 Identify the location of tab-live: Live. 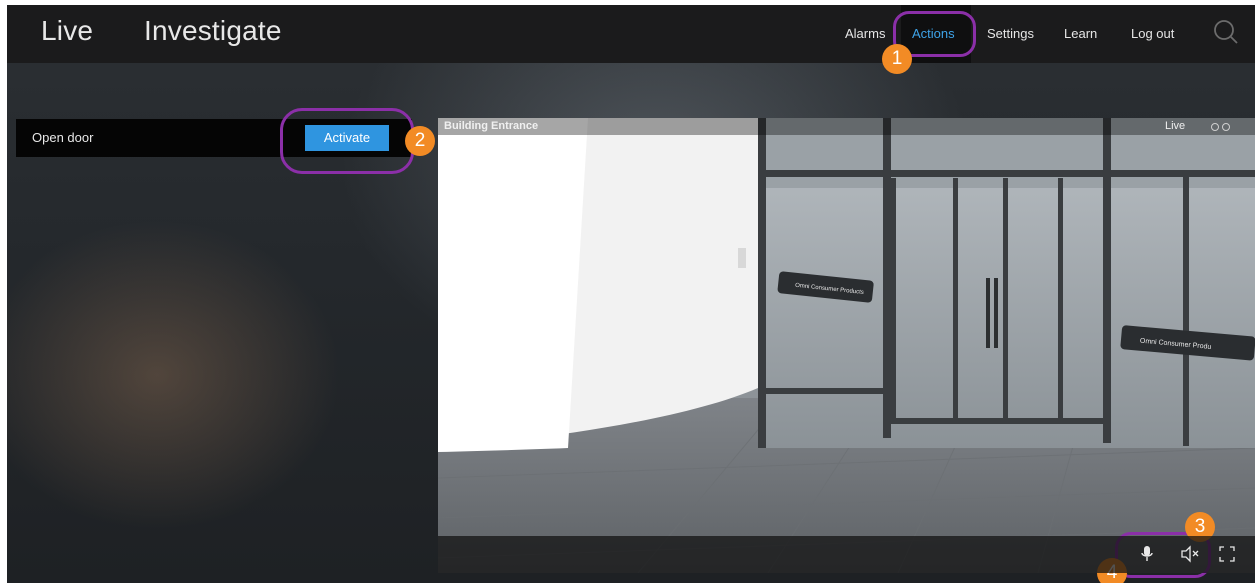
(67, 31).